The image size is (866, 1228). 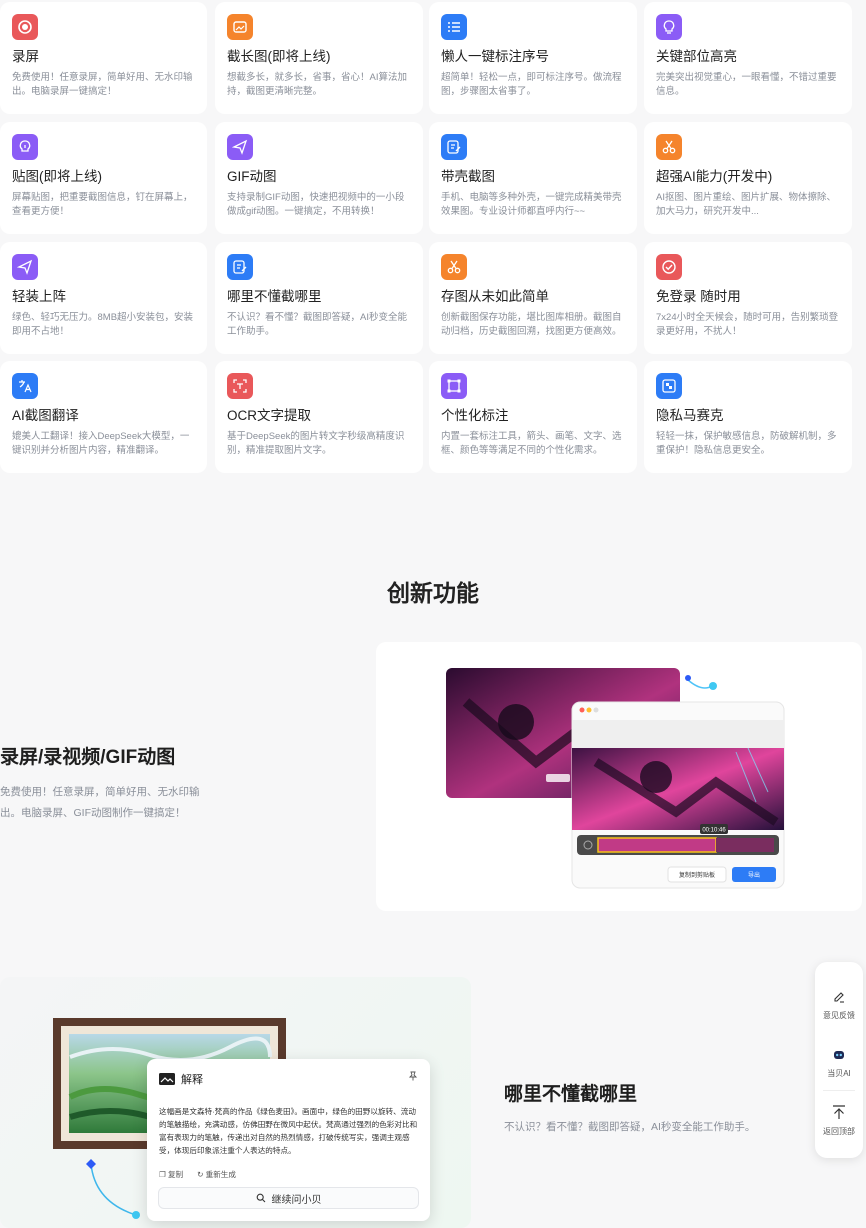 What do you see at coordinates (45, 415) in the screenshot?
I see `feature-card-title: AI截图翻译` at bounding box center [45, 415].